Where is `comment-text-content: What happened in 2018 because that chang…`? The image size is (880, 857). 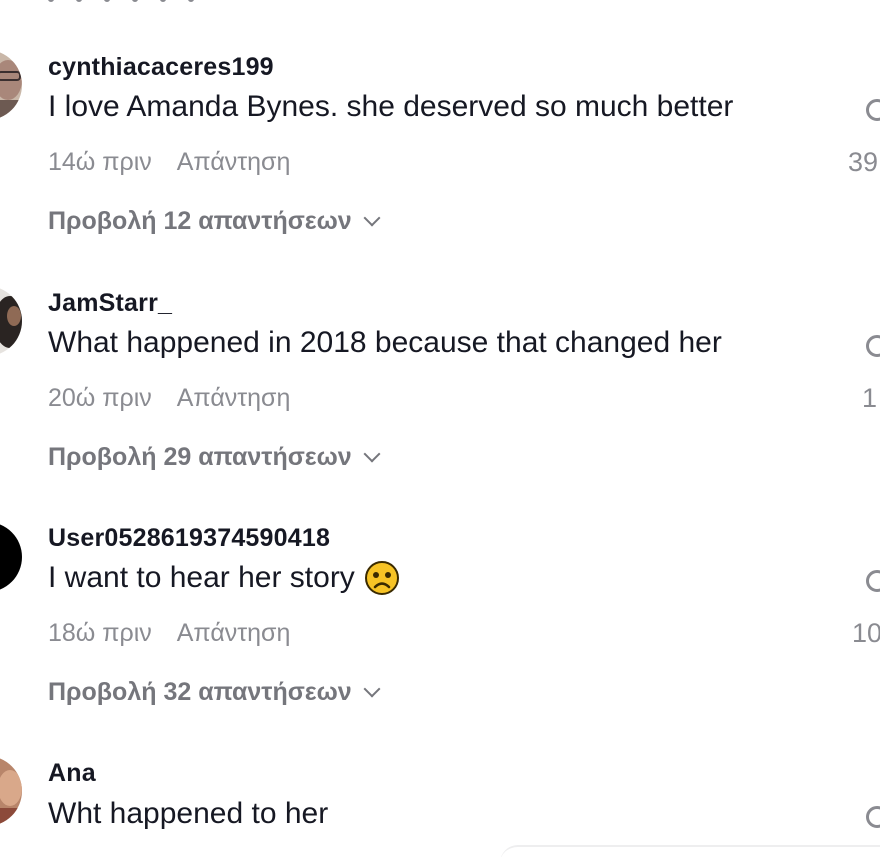
comment-text-content: What happened in 2018 because that chang… is located at coordinates (385, 342).